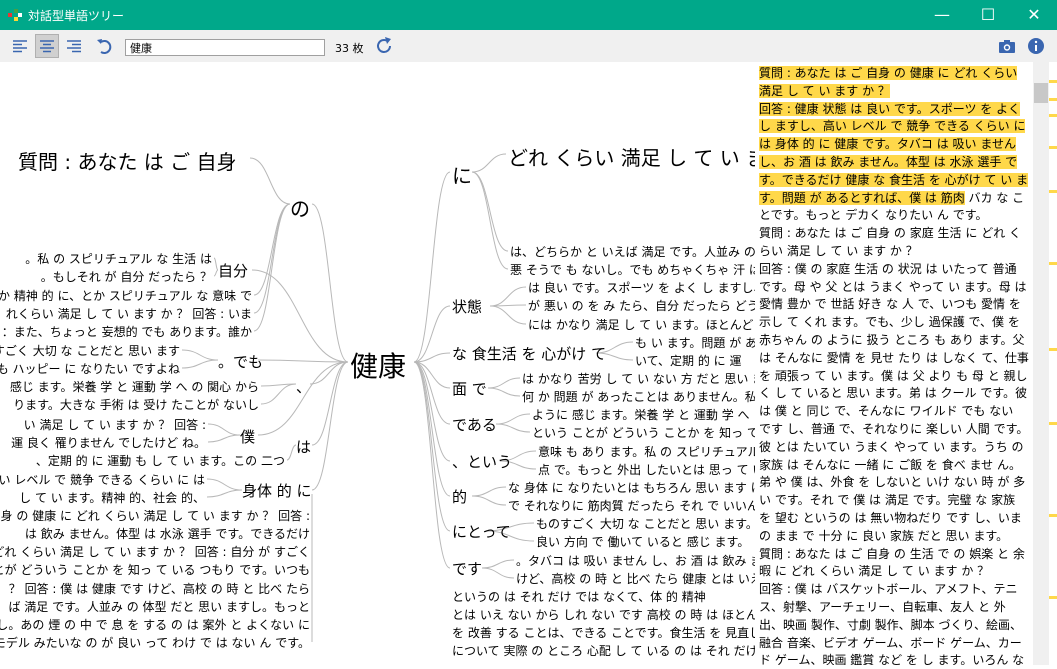 This screenshot has width=1057, height=669. I want to click on info-button, so click(1036, 46).